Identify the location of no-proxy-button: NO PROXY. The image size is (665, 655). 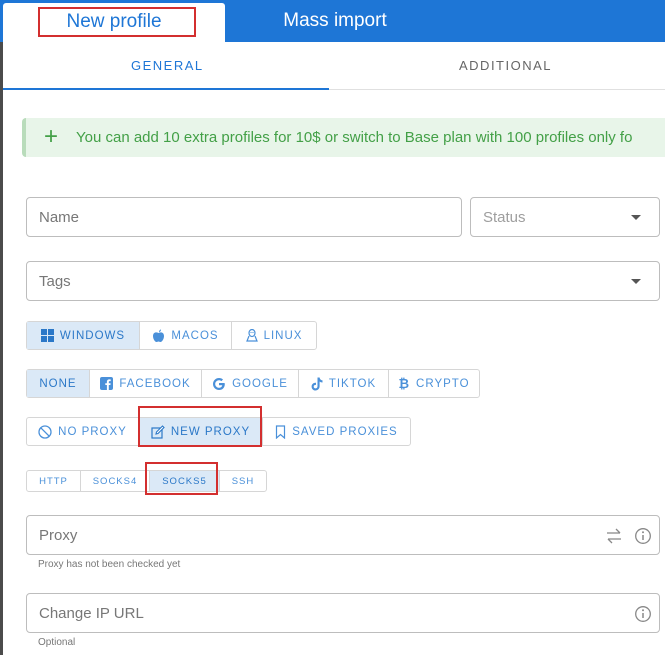
(83, 431).